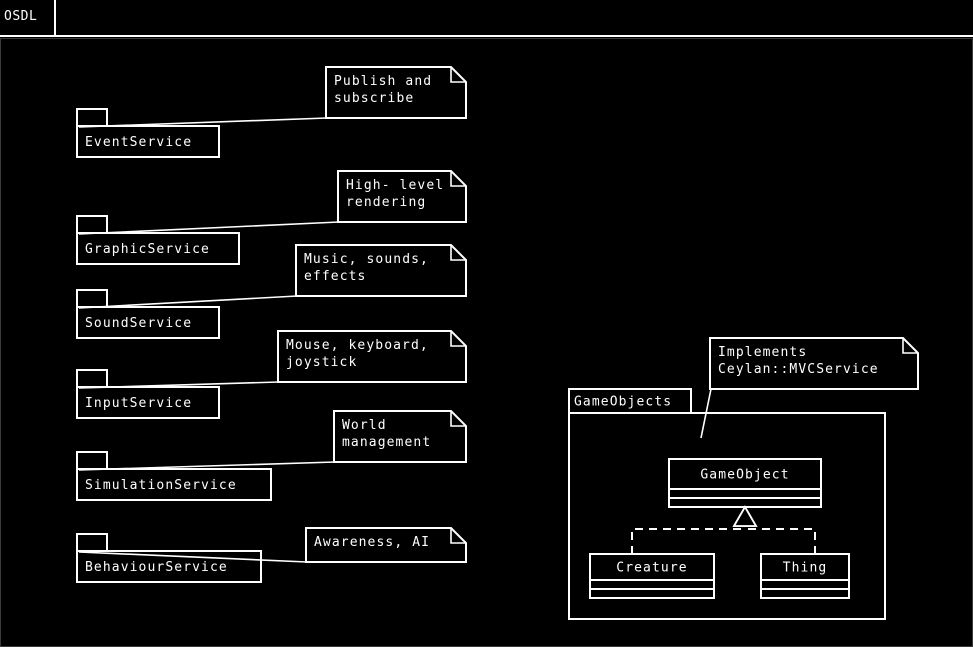  I want to click on note-line: Implements, so click(762, 352).